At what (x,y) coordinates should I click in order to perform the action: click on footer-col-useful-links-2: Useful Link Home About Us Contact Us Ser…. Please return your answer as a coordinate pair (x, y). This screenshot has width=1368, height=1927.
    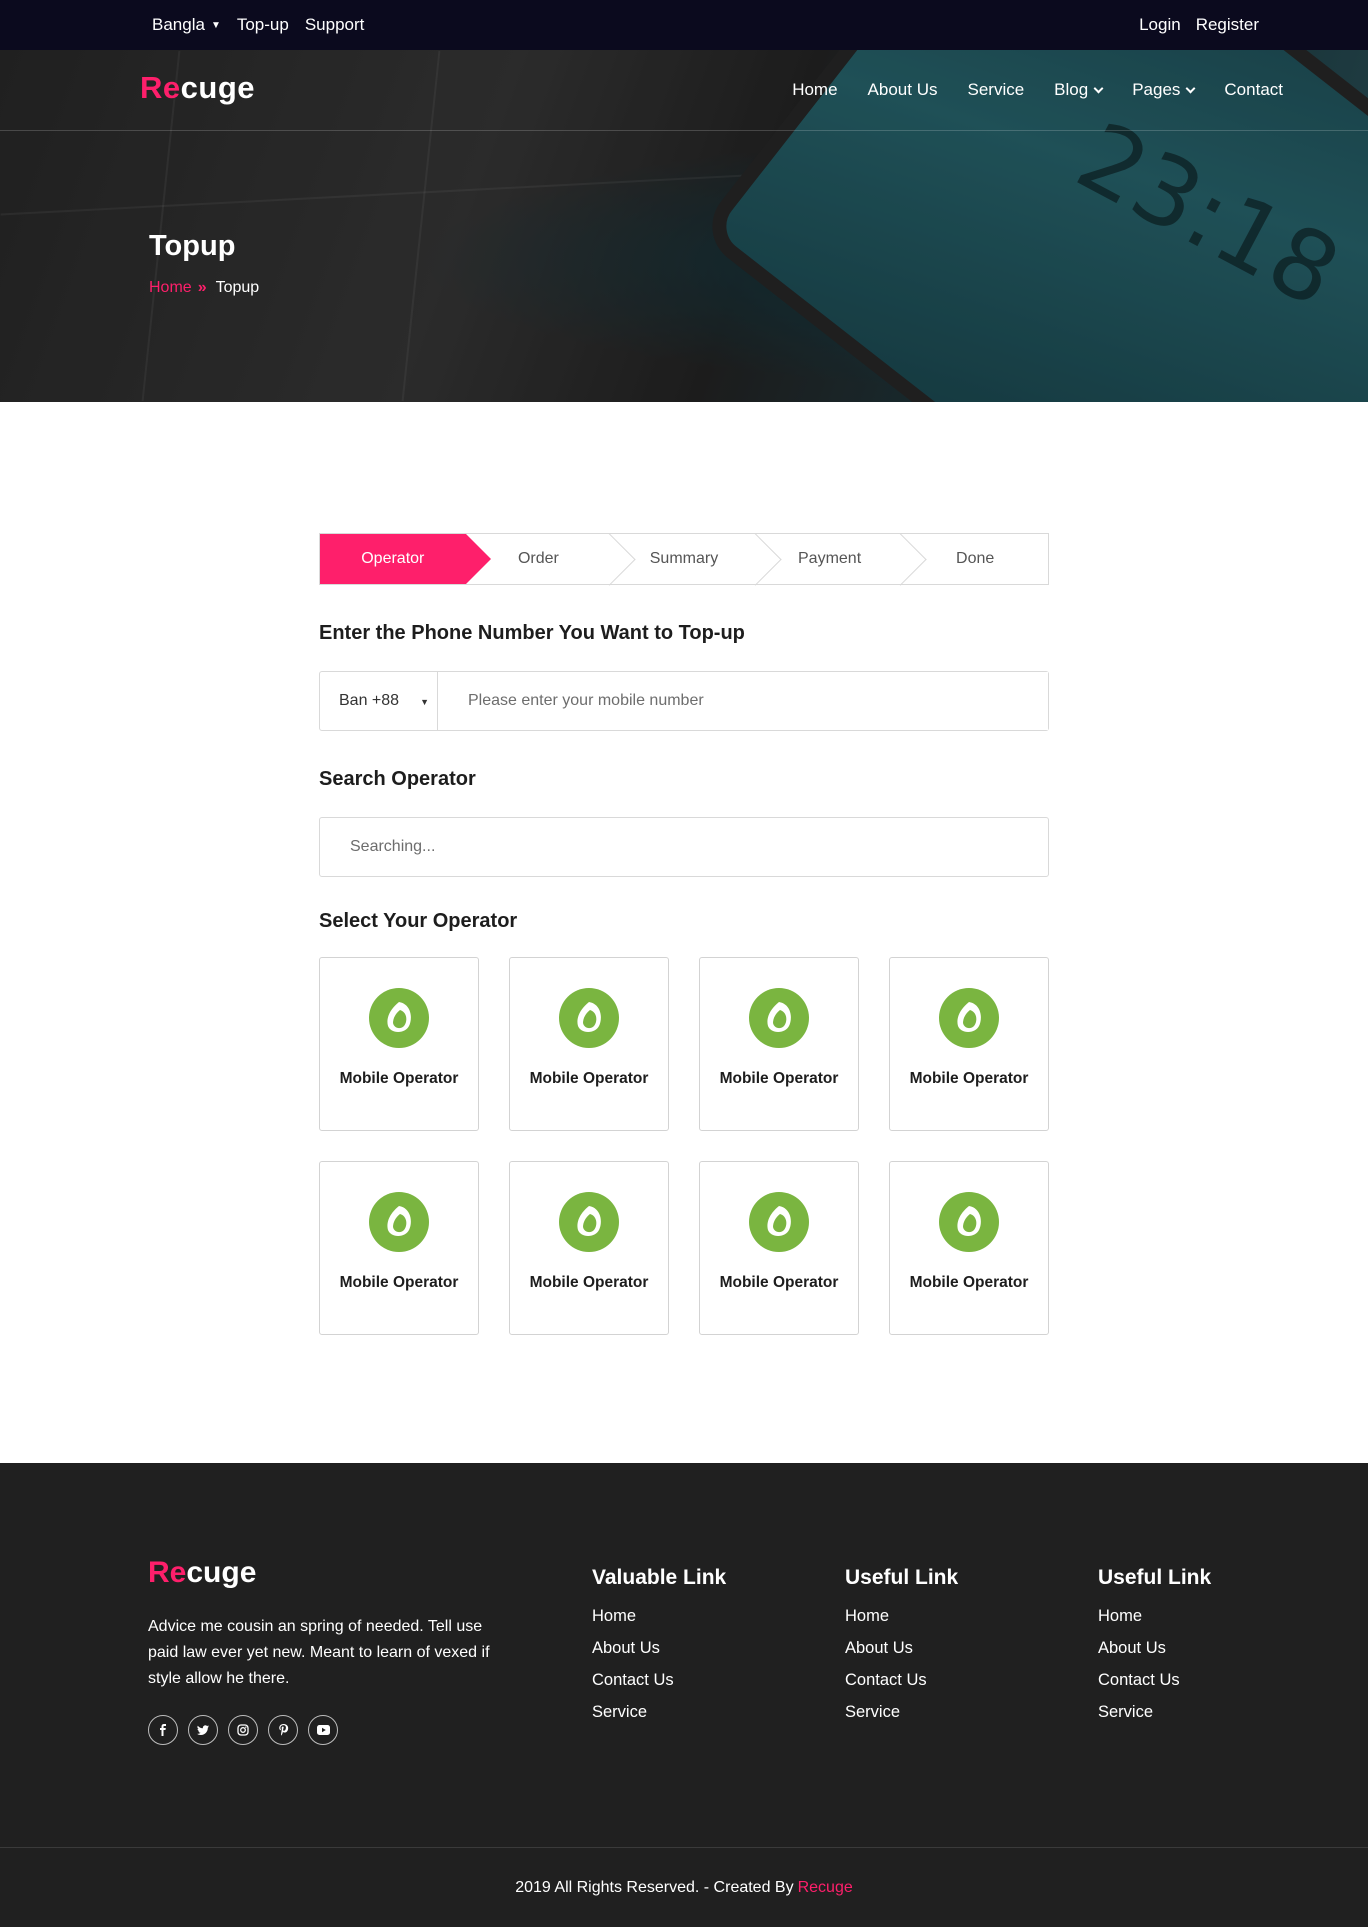
    Looking at the image, I should click on (1154, 1650).